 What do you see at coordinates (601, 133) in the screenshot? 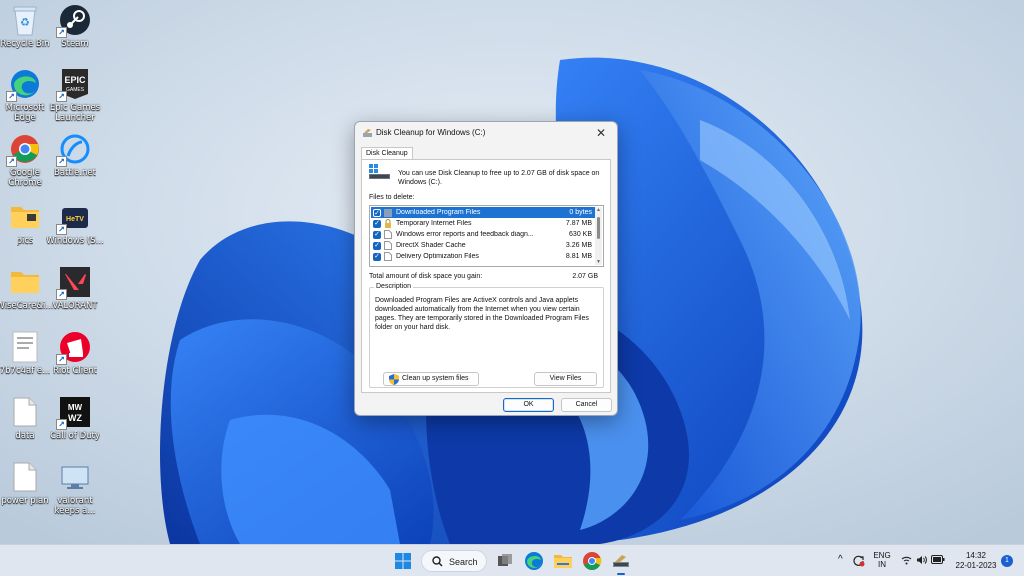
I see `close-button: ✕` at bounding box center [601, 133].